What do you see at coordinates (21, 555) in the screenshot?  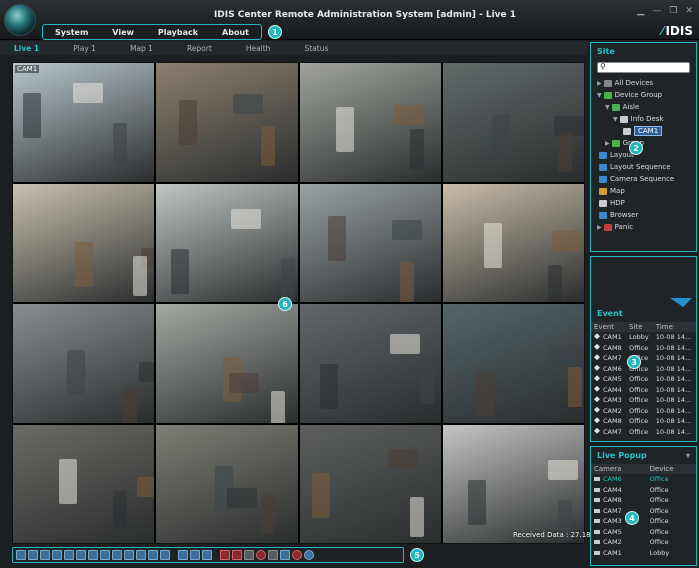 I see `layout-1x1-button` at bounding box center [21, 555].